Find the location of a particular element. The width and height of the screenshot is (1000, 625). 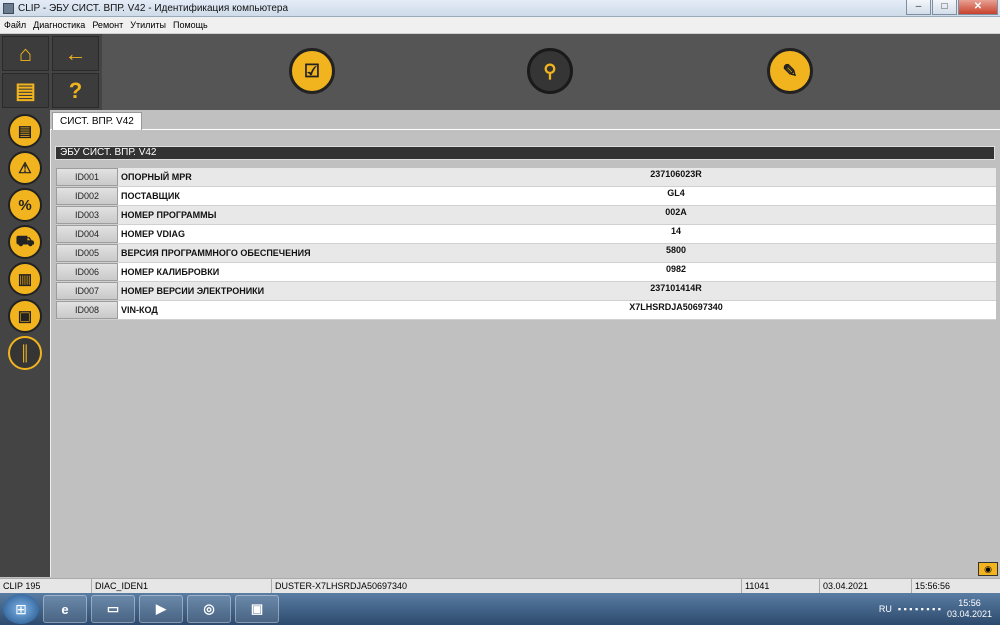

home-icon: ⌂ is located at coordinates (25, 53).